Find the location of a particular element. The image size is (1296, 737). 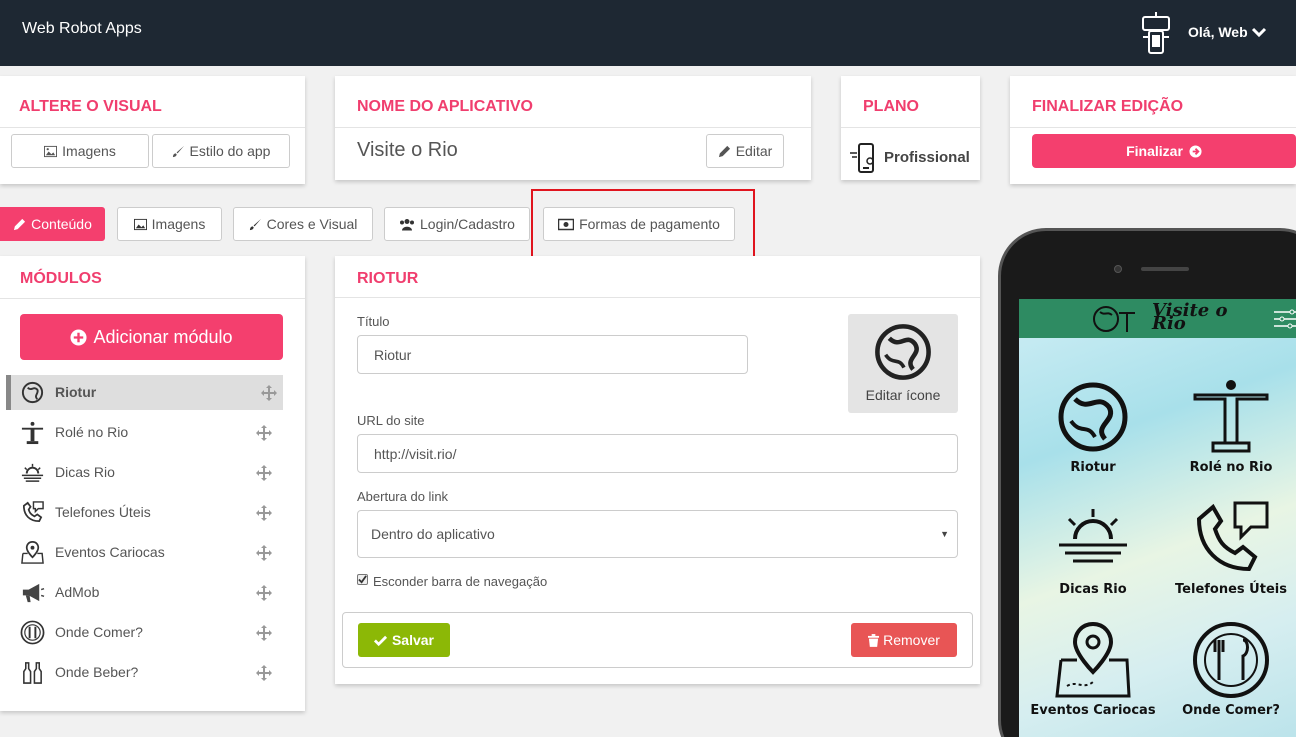

images-button: Imagens is located at coordinates (80, 151).